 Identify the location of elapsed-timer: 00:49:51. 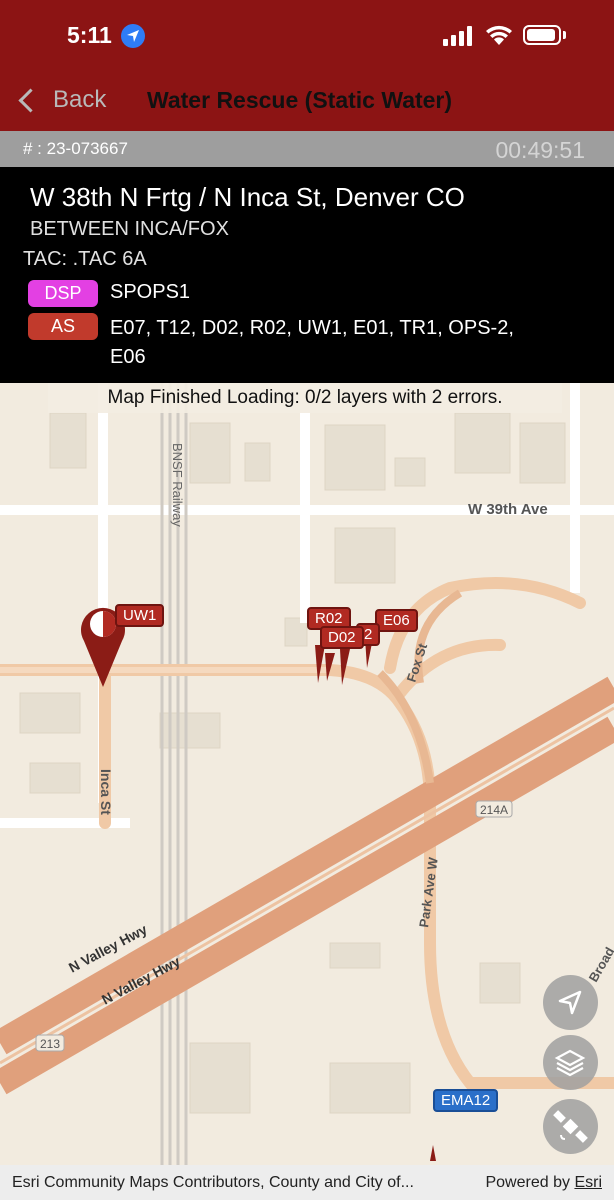
(540, 150).